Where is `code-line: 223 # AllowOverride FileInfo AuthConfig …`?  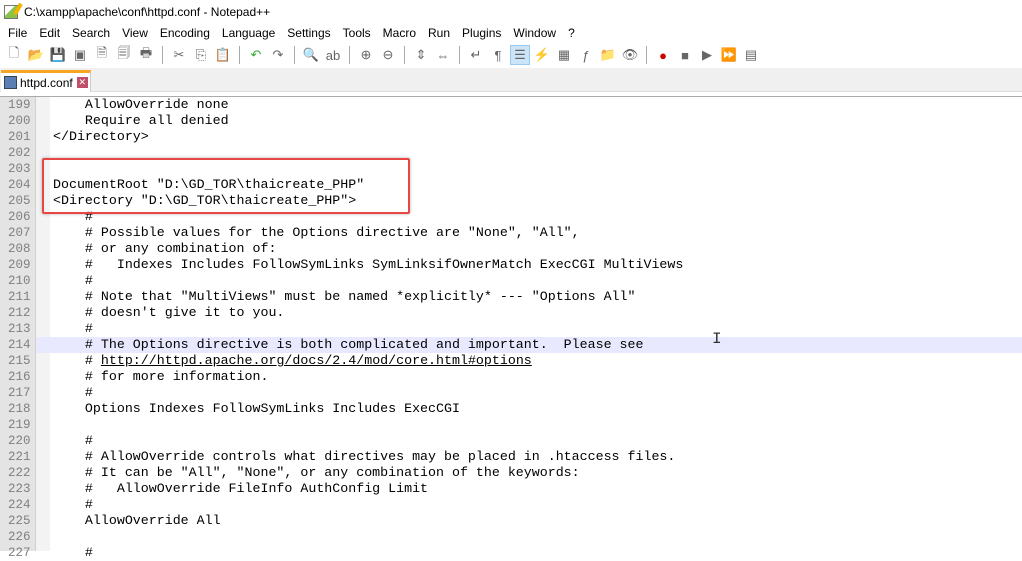 code-line: 223 # AllowOverride FileInfo AuthConfig … is located at coordinates (511, 489).